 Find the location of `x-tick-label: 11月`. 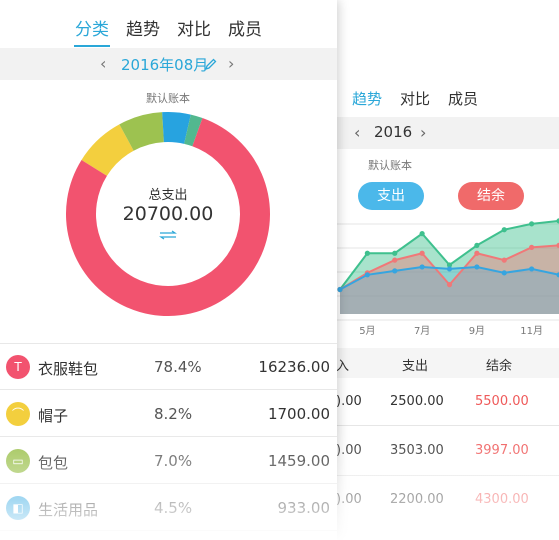

x-tick-label: 11月 is located at coordinates (531, 331).